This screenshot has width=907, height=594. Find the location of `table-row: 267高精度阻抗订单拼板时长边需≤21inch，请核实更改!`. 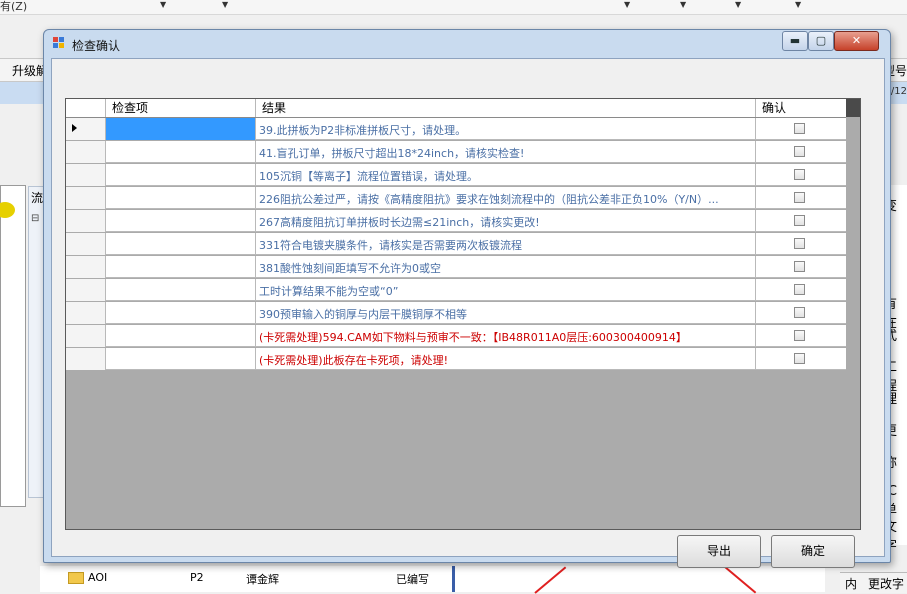

table-row: 267高精度阻抗订单拼板时长边需≤21inch，请核实更改! is located at coordinates (456, 221).